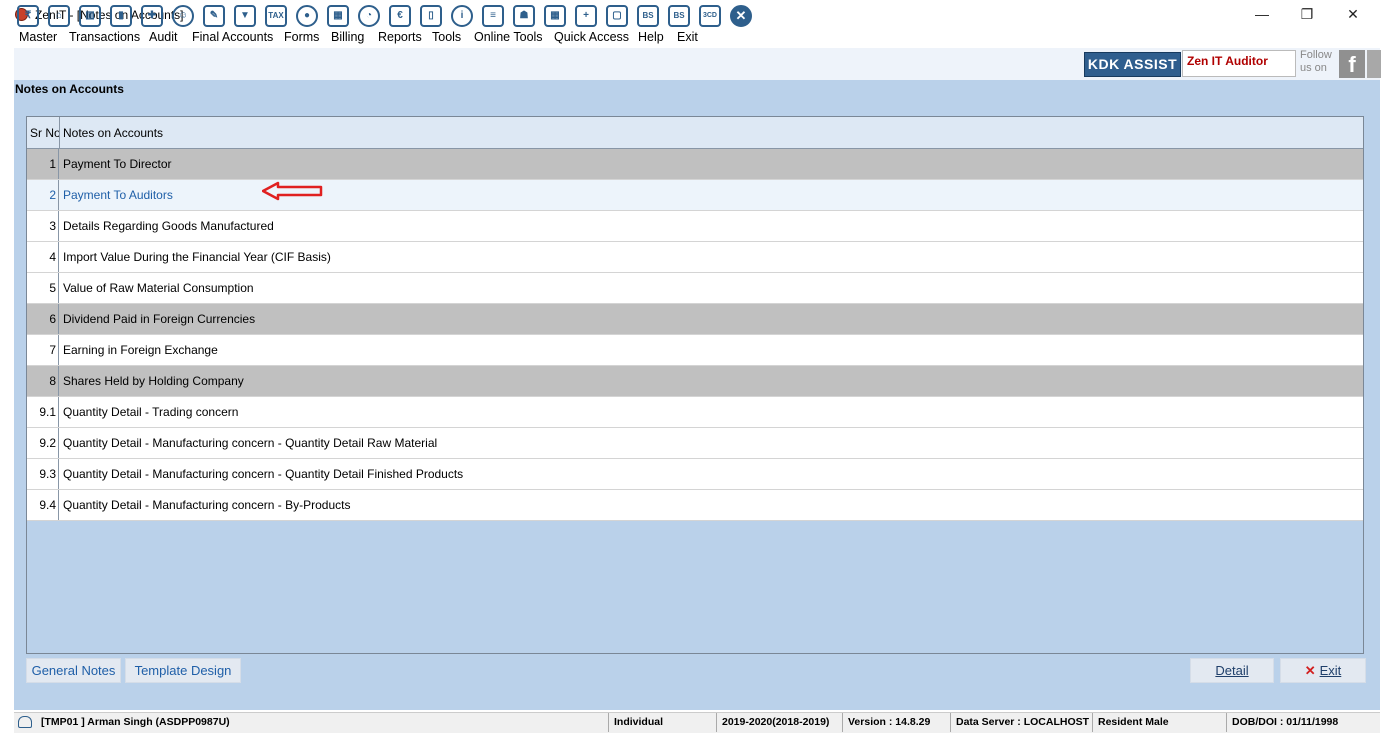 The width and height of the screenshot is (1393, 744). What do you see at coordinates (1303, 722) in the screenshot?
I see `status-dob: DOB/DOI : 01/11/1998` at bounding box center [1303, 722].